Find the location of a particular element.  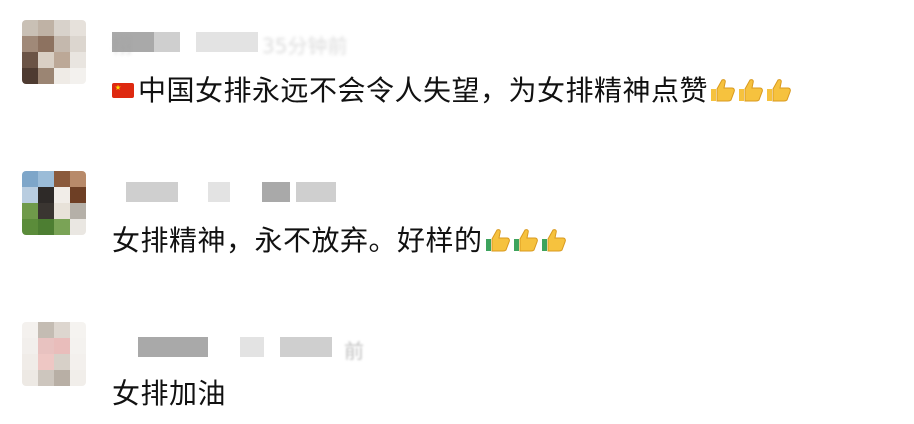

username: 栩 is located at coordinates (122, 44).